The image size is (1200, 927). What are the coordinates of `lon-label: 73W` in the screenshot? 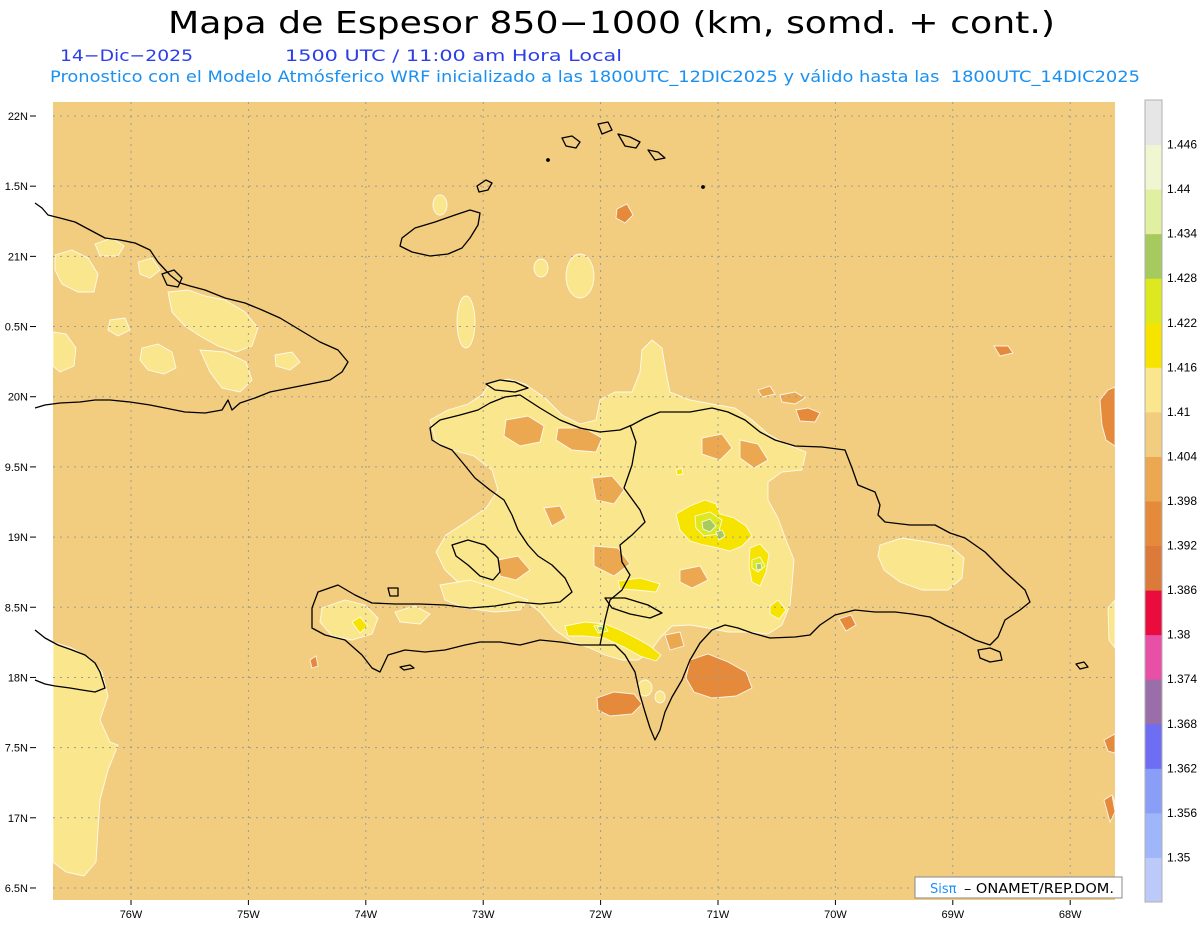 It's located at (483, 915).